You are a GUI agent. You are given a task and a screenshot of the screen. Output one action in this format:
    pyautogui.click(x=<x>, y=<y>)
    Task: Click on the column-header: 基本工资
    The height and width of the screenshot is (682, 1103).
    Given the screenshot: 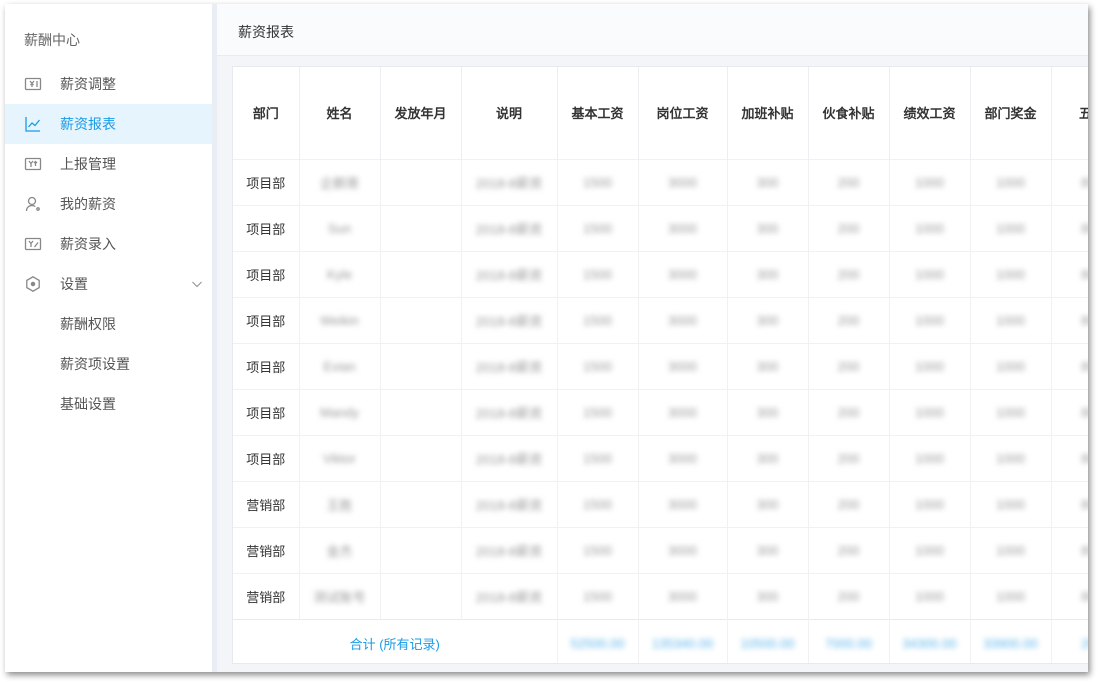 What is the action you would take?
    pyautogui.click(x=598, y=113)
    